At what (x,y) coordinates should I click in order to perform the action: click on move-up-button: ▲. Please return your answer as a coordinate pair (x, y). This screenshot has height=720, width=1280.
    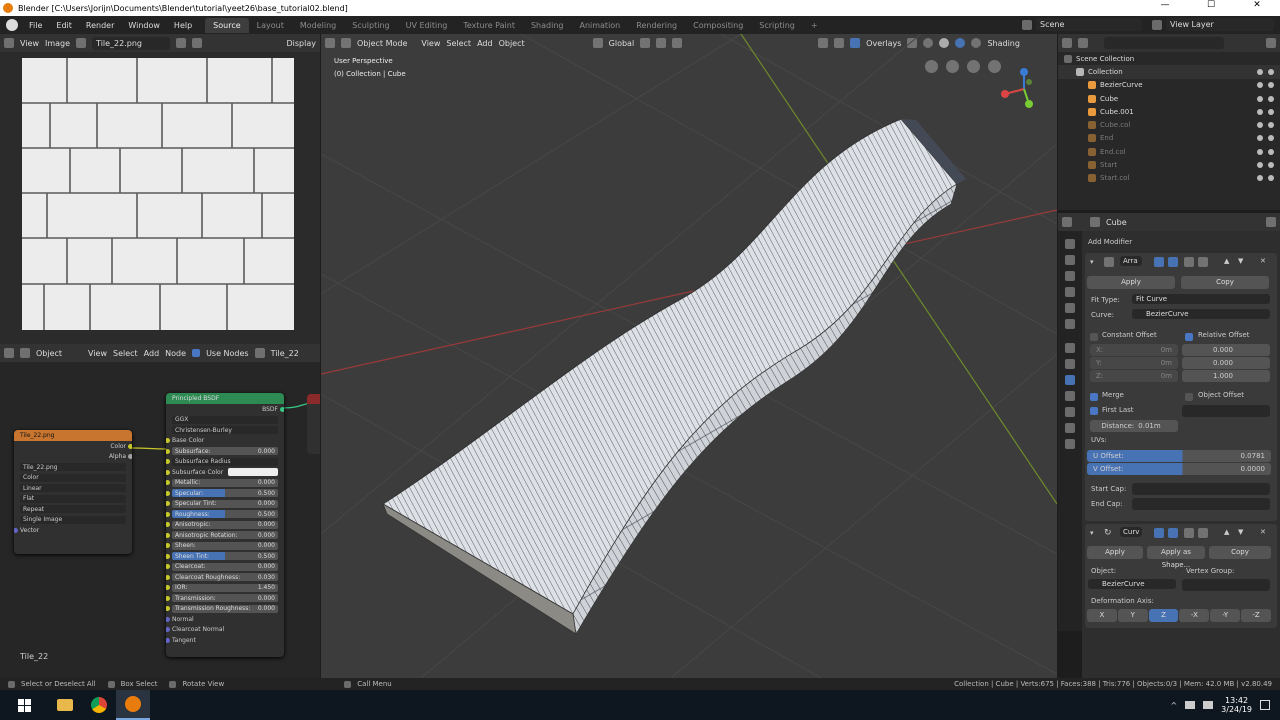
    Looking at the image, I should click on (1226, 261).